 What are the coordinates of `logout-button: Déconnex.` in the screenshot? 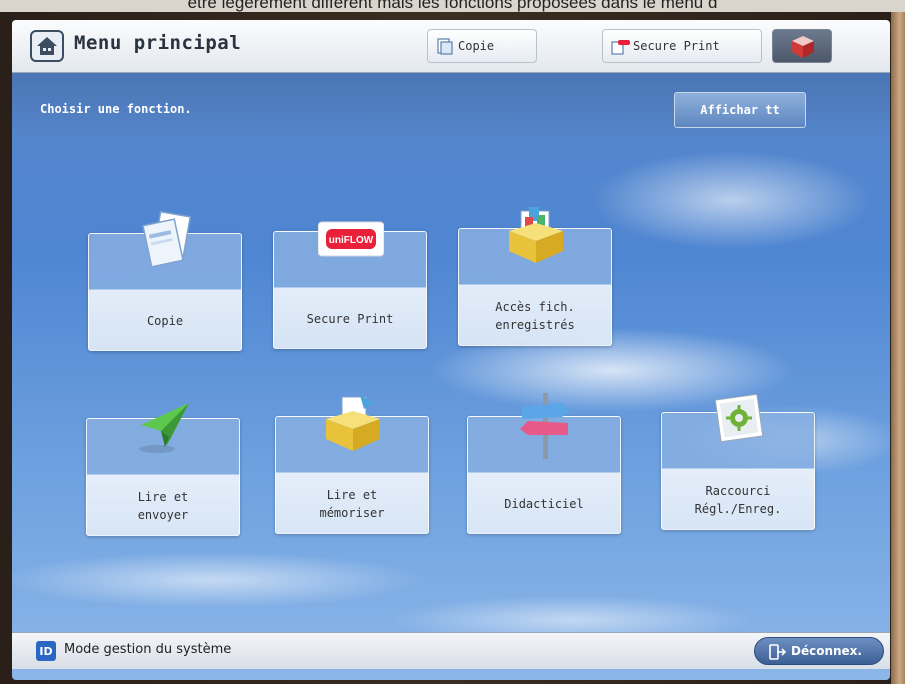 It's located at (819, 651).